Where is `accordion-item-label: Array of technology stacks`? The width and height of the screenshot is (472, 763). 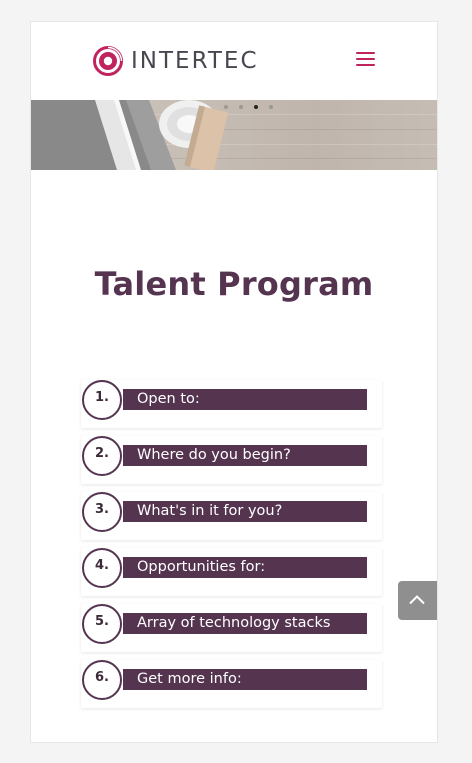 accordion-item-label: Array of technology stacks is located at coordinates (234, 623).